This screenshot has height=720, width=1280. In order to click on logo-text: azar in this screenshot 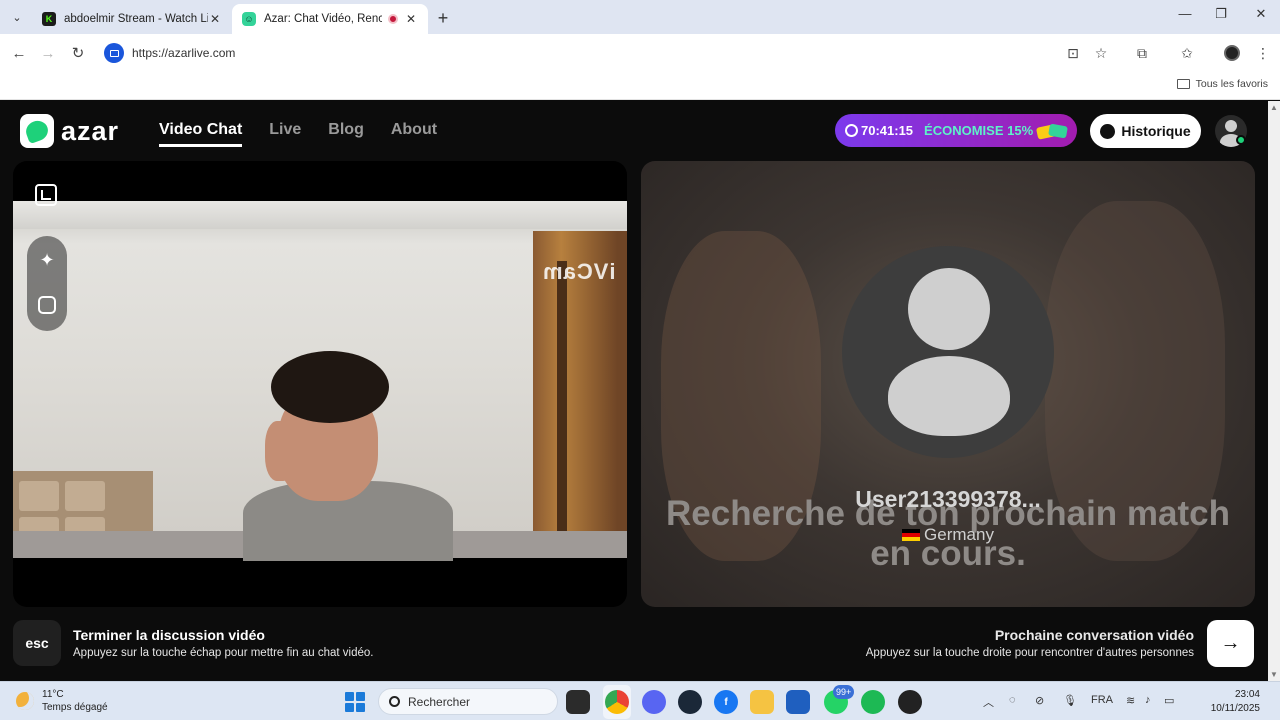, I will do `click(90, 130)`.